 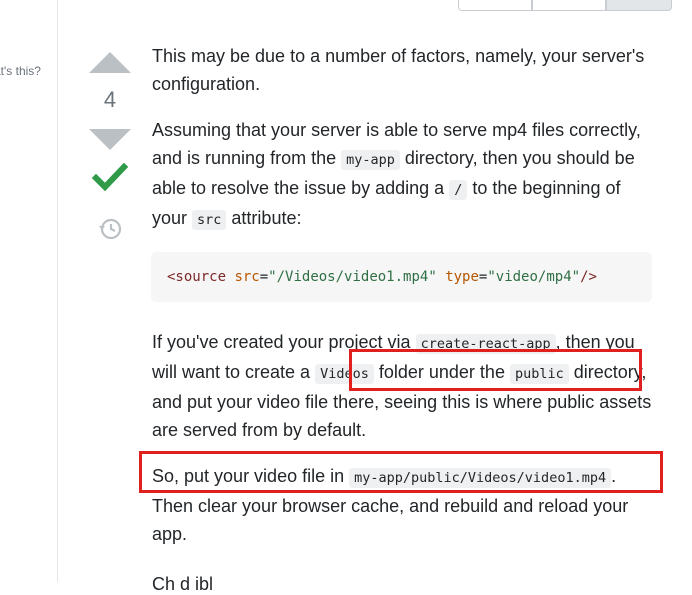 What do you see at coordinates (344, 374) in the screenshot?
I see `inline-code: Videos` at bounding box center [344, 374].